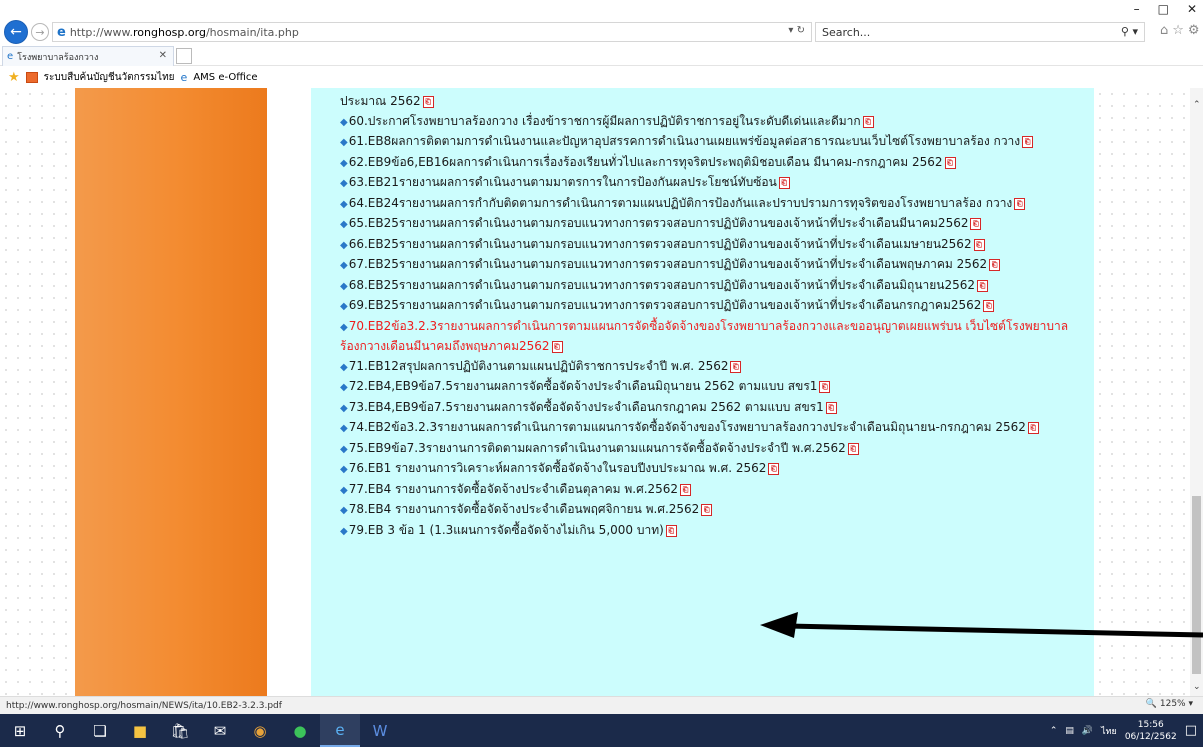 This screenshot has height=747, width=1203. Describe the element at coordinates (260, 730) in the screenshot. I see `chrome-icon: ◉` at that location.